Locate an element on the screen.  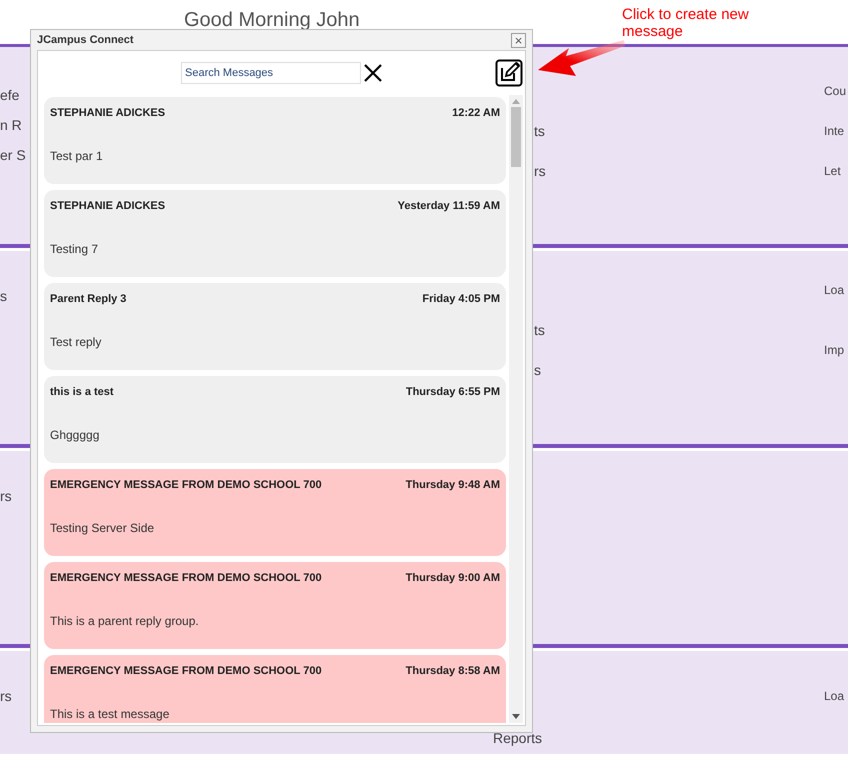
clear-icon is located at coordinates (373, 73).